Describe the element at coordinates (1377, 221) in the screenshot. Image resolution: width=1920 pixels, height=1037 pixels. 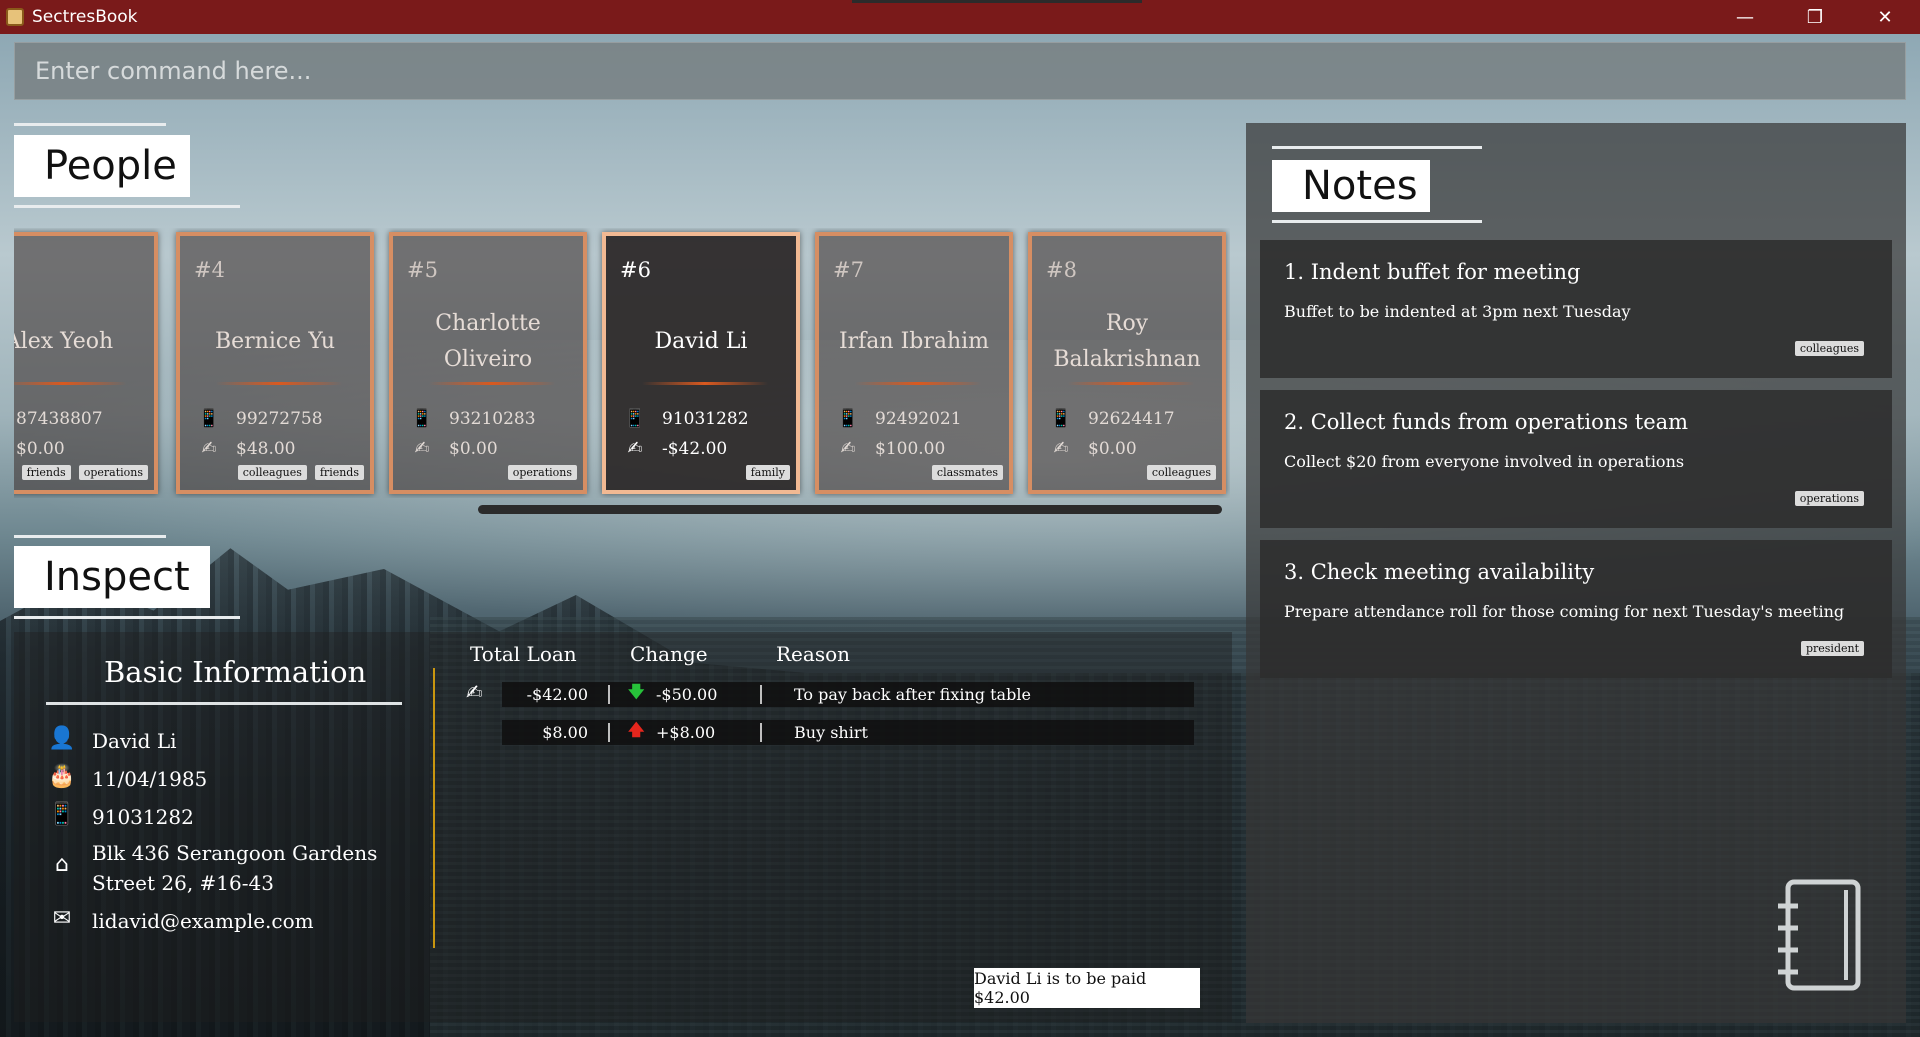
I see `notes-header-line-bottom` at that location.